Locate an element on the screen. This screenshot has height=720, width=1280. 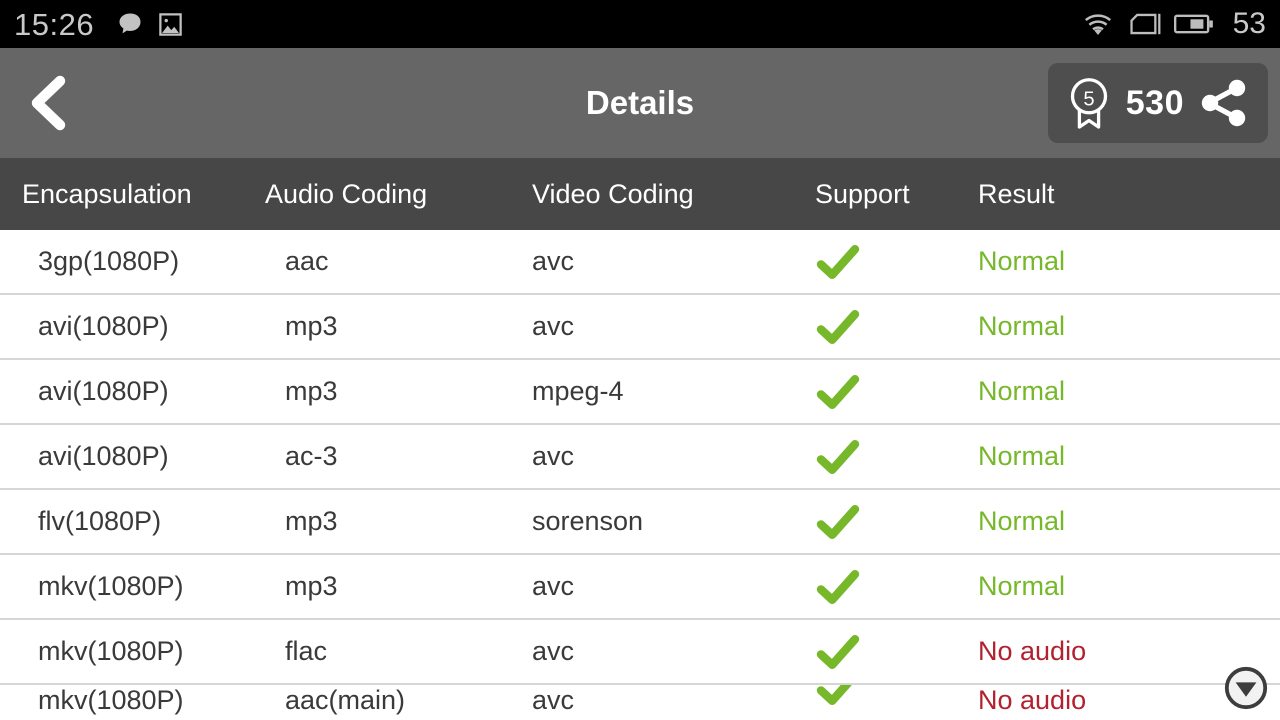
table-row: 3gp(1080P) aac avc Normal is located at coordinates (640, 262).